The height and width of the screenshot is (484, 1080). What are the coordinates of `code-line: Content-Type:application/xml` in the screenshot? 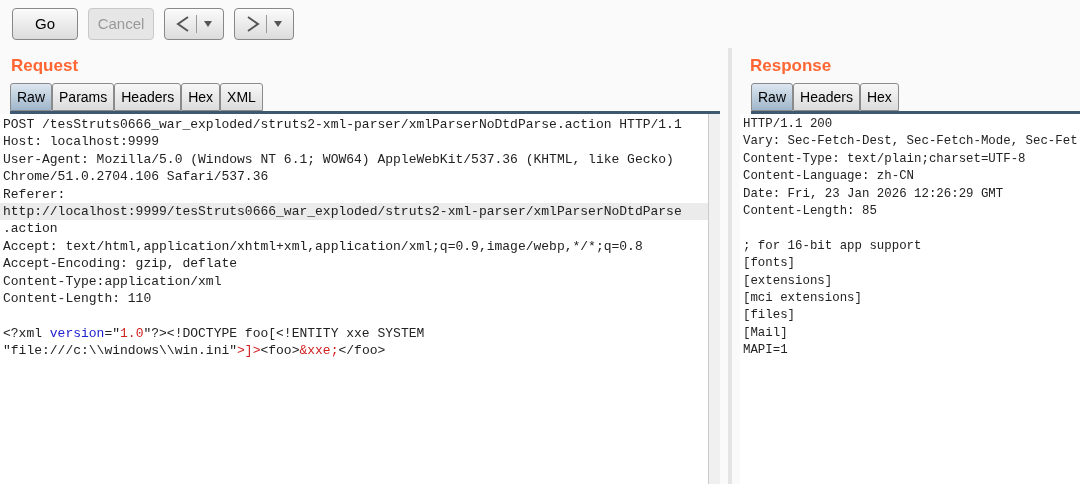 It's located at (112, 281).